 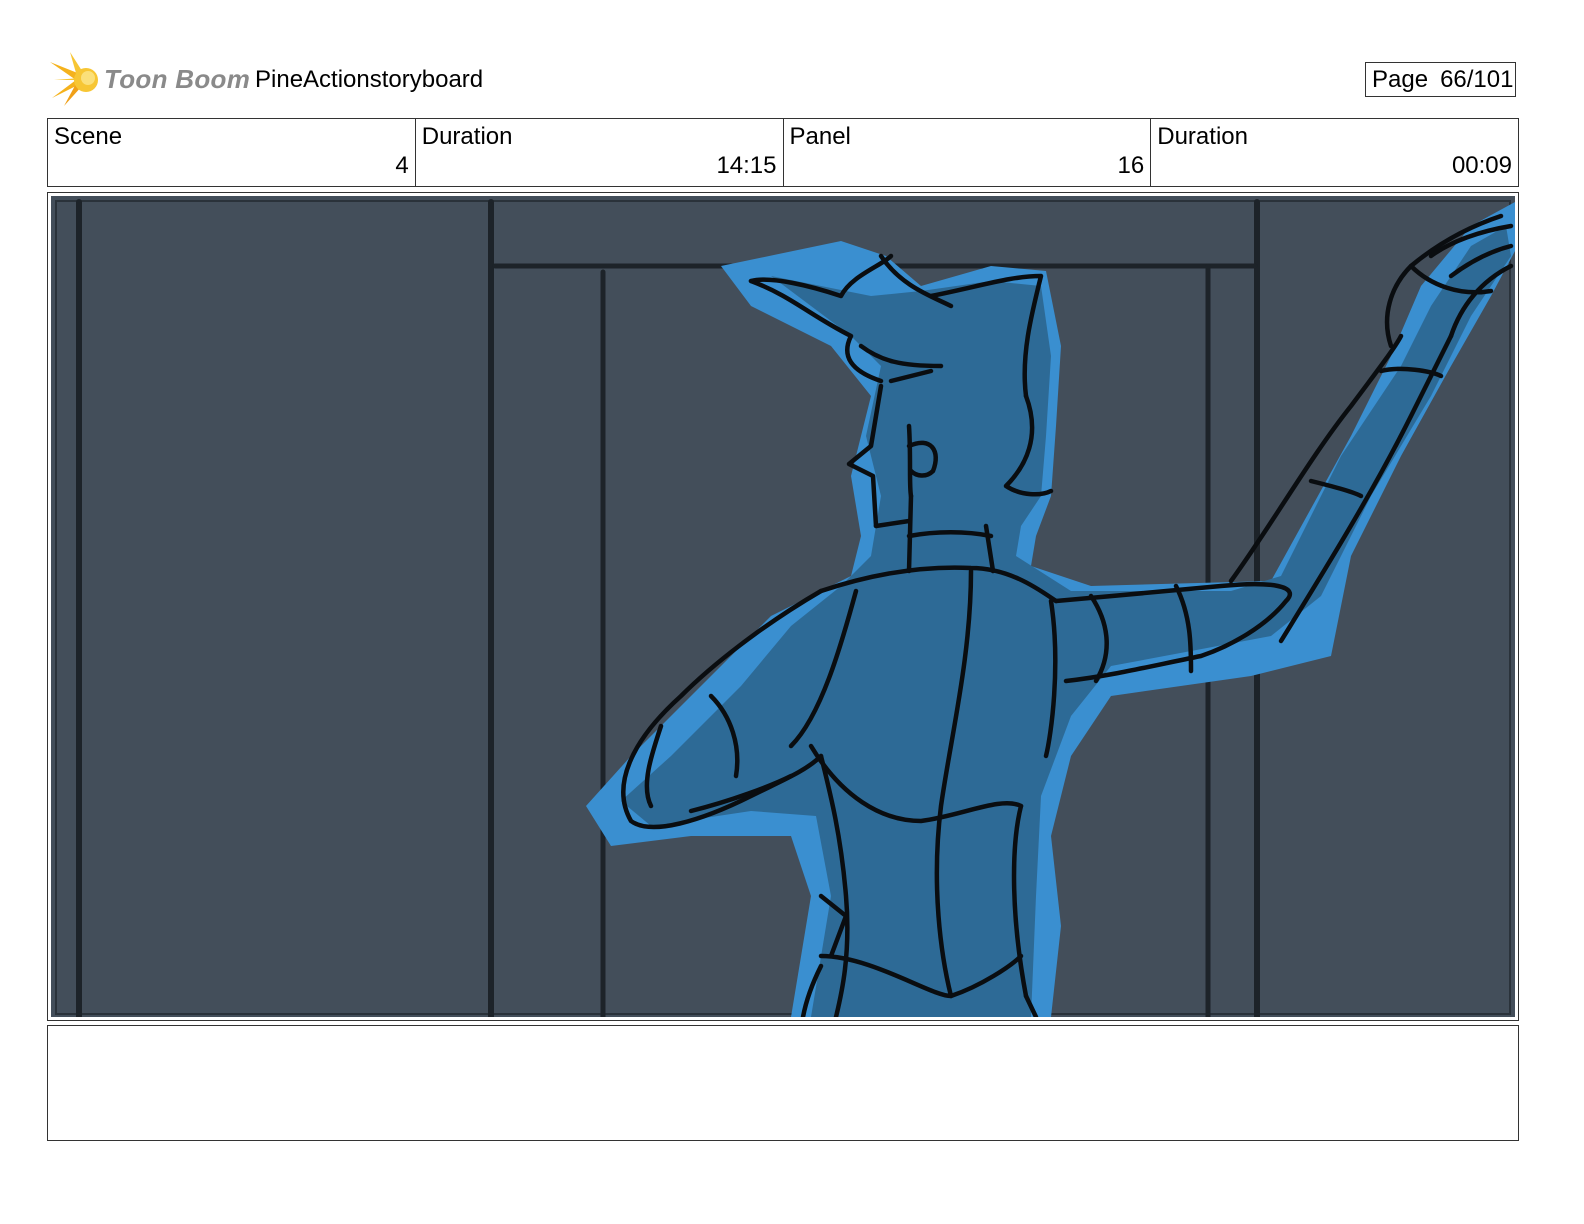 What do you see at coordinates (74, 79) in the screenshot?
I see `sun-burst-icon` at bounding box center [74, 79].